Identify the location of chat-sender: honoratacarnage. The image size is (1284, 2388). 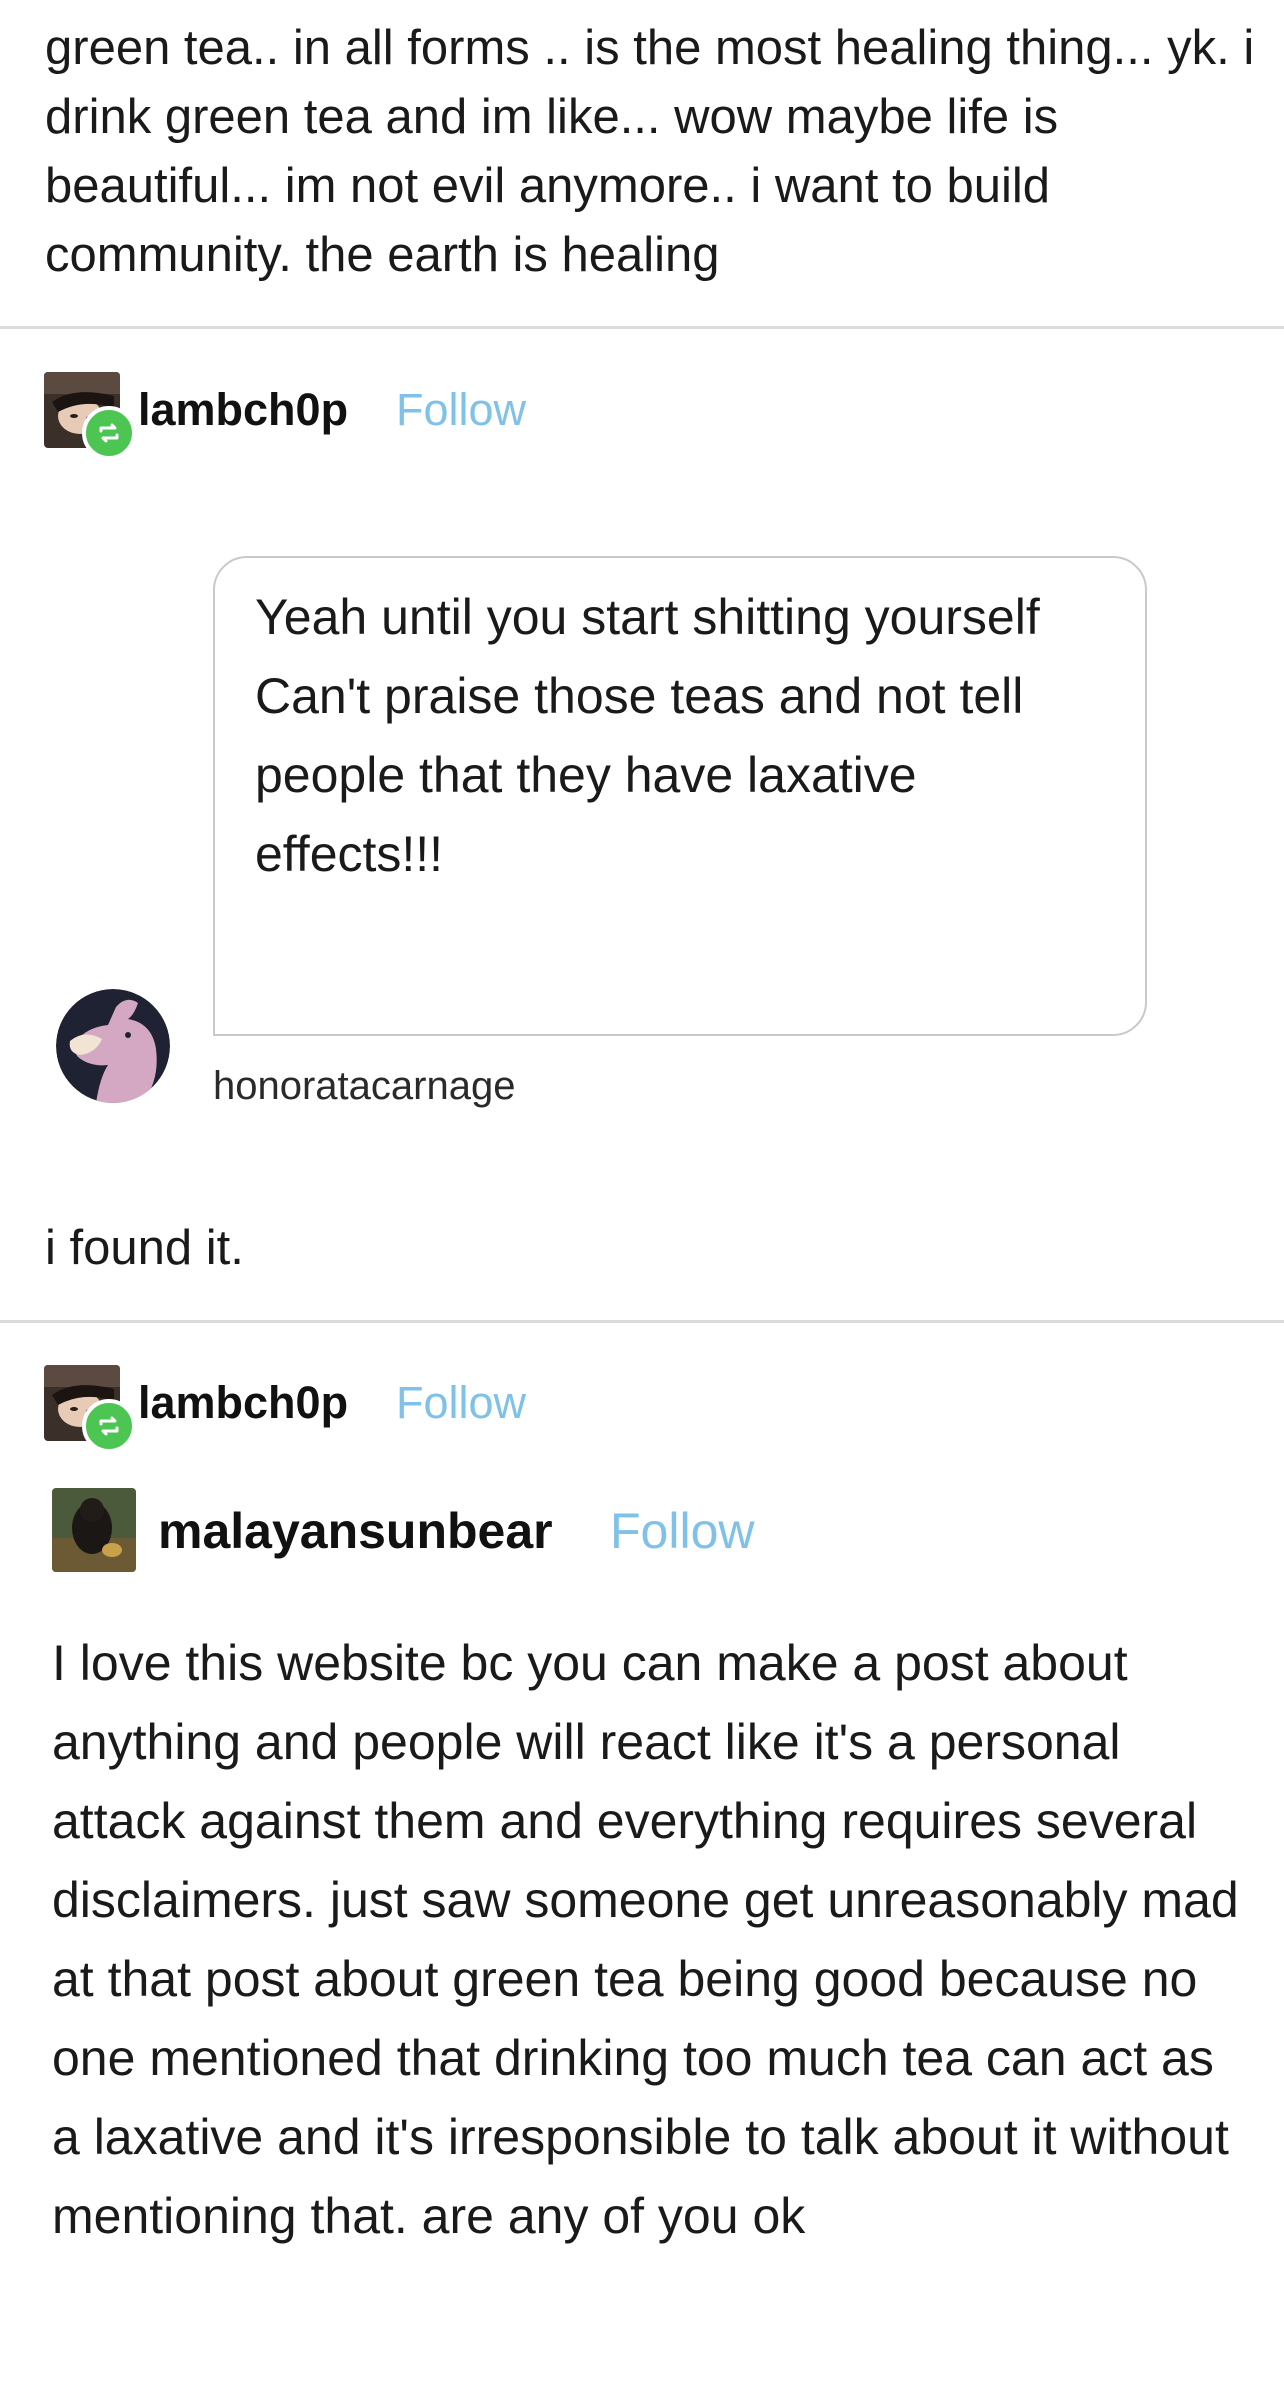
(364, 1086).